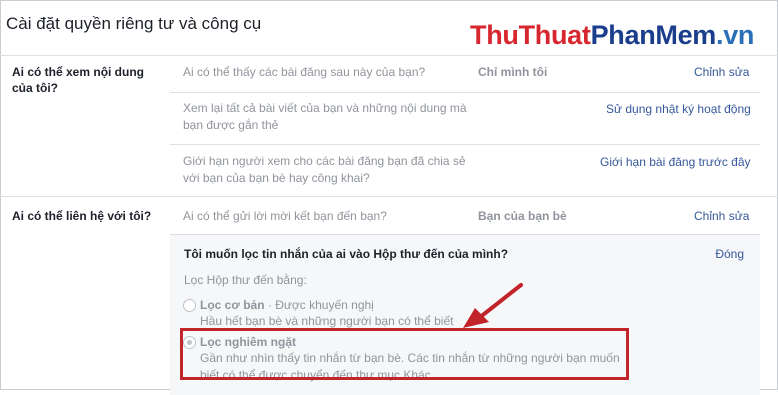  Describe the element at coordinates (729, 254) in the screenshot. I see `close-link: Đóng` at that location.